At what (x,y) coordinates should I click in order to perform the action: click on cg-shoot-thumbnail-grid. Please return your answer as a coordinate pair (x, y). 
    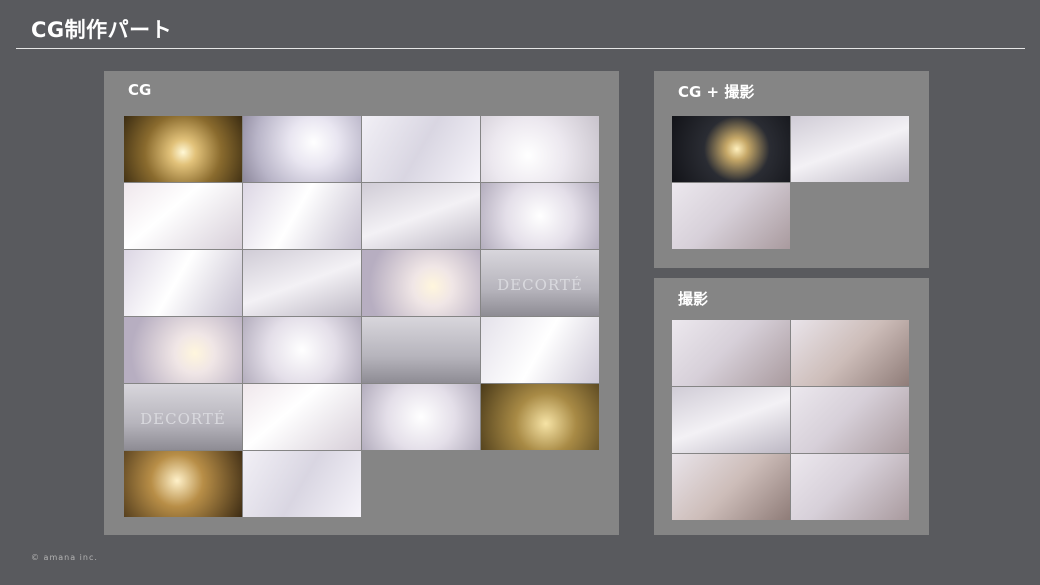
    Looking at the image, I should click on (790, 182).